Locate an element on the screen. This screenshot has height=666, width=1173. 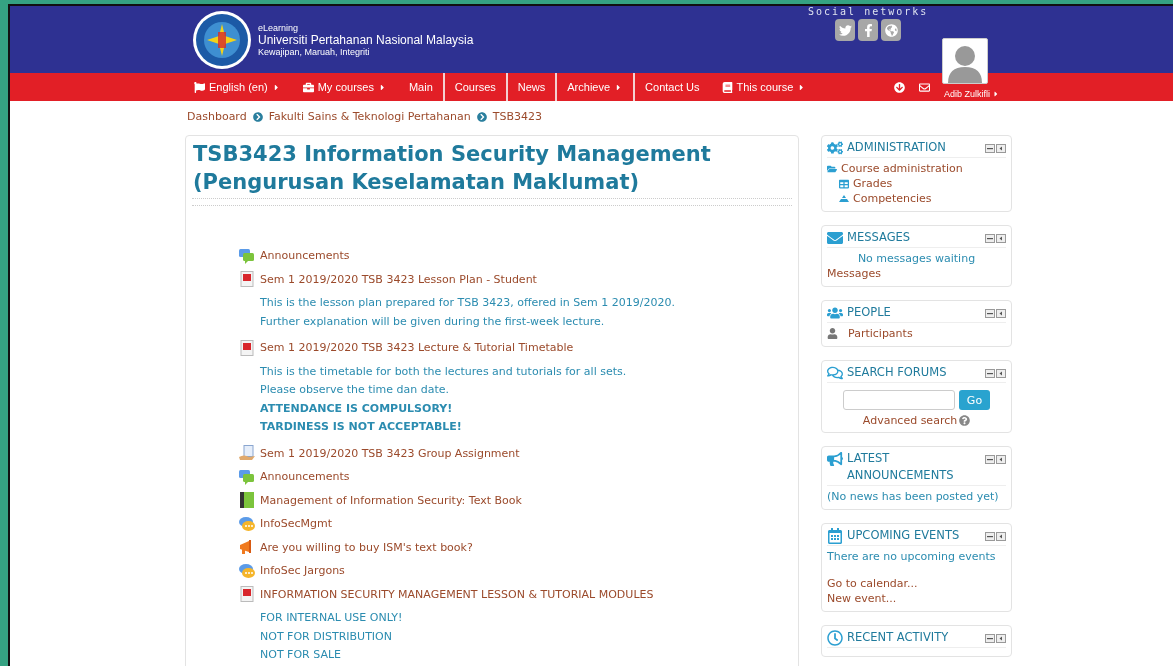
user-avatar is located at coordinates (965, 61).